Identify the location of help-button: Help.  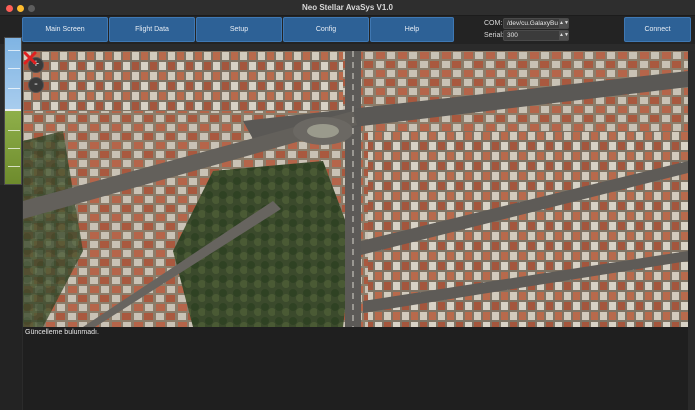
(412, 29).